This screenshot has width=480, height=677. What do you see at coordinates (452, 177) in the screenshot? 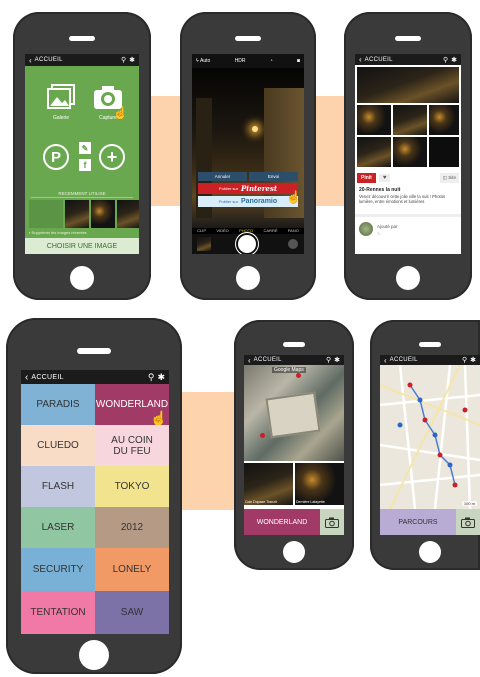
I see `site-label: Site` at bounding box center [452, 177].